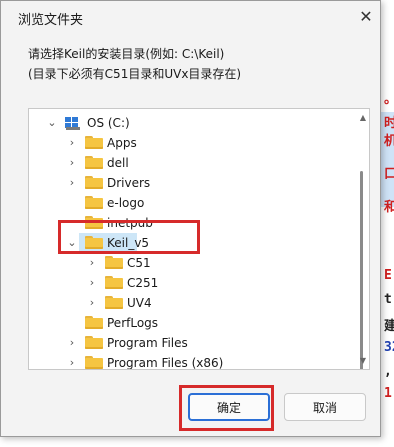 The width and height of the screenshot is (394, 447). Describe the element at coordinates (126, 54) in the screenshot. I see `instruction-line-1: 请选择Keil的安装目录(例如: C:\Keil)` at that location.